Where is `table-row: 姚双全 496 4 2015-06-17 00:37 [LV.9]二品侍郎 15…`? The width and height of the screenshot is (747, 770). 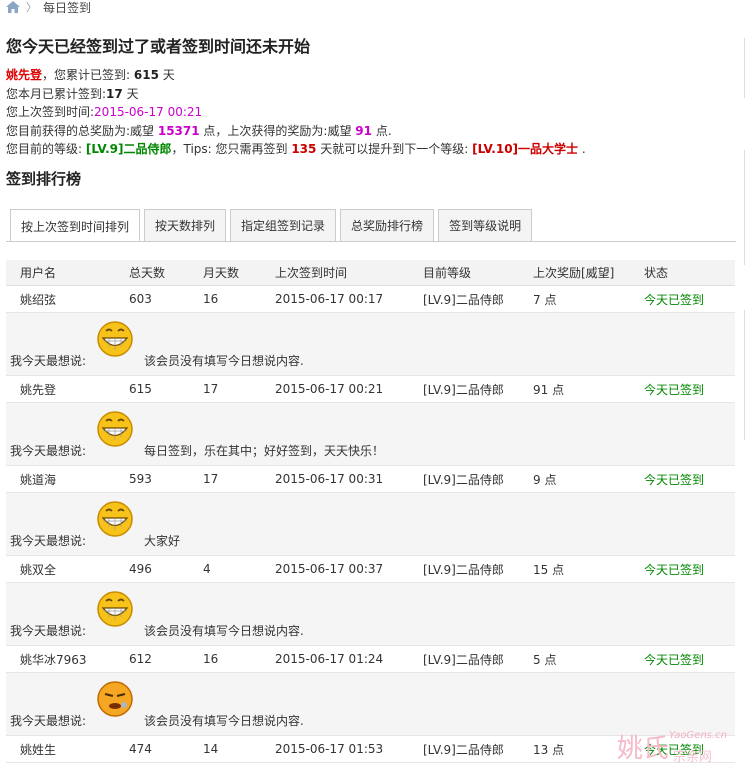
table-row: 姚双全 496 4 2015-06-17 00:37 [LV.9]二品侍郎 15… is located at coordinates (370, 569).